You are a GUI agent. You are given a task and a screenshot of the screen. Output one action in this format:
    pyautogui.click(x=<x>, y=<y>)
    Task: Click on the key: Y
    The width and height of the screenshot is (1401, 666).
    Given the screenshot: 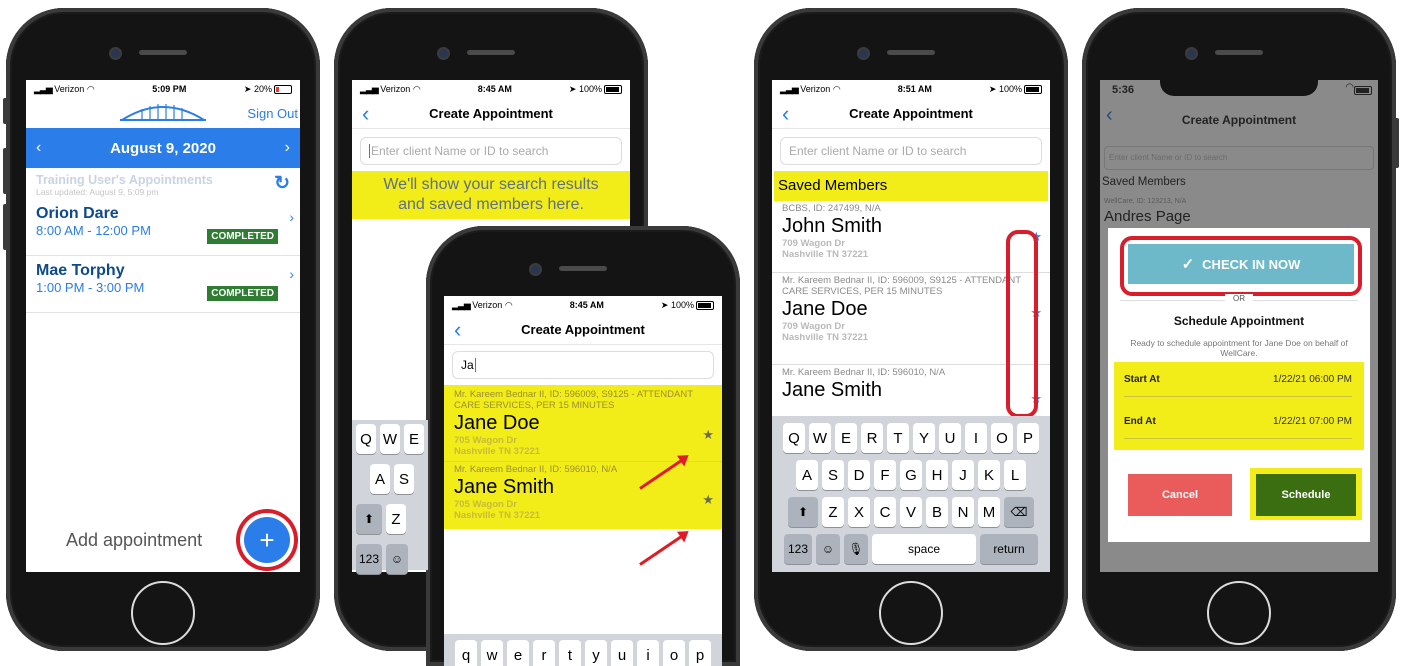 What is the action you would take?
    pyautogui.click(x=924, y=438)
    